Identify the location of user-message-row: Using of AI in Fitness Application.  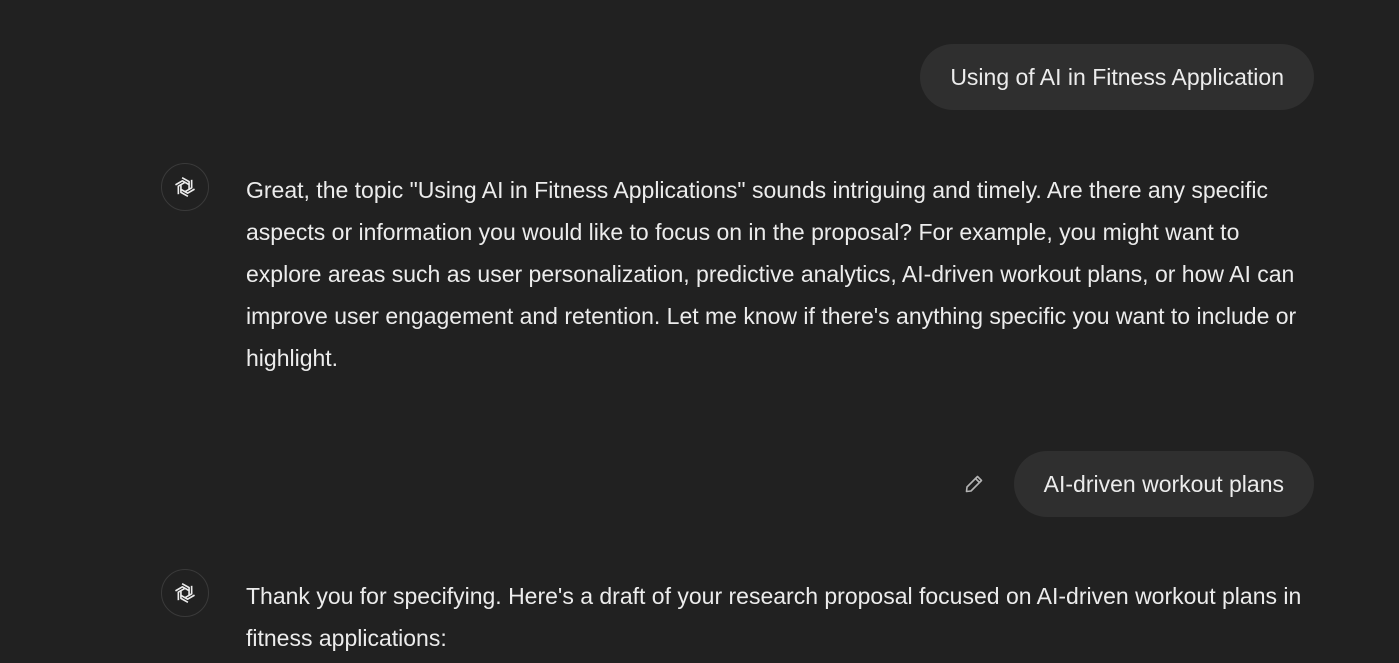
(1117, 77).